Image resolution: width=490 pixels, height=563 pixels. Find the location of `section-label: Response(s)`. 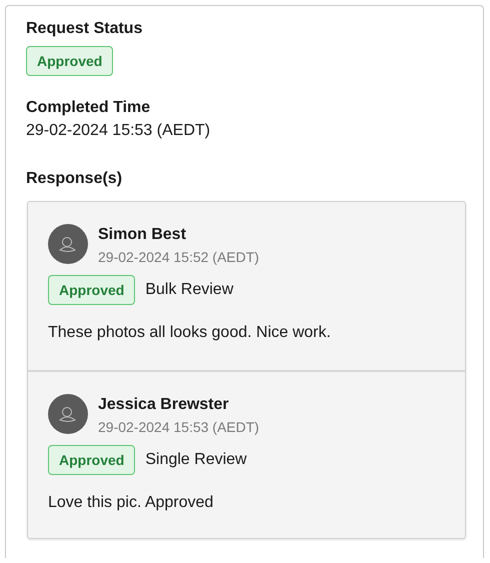

section-label: Response(s) is located at coordinates (75, 179).